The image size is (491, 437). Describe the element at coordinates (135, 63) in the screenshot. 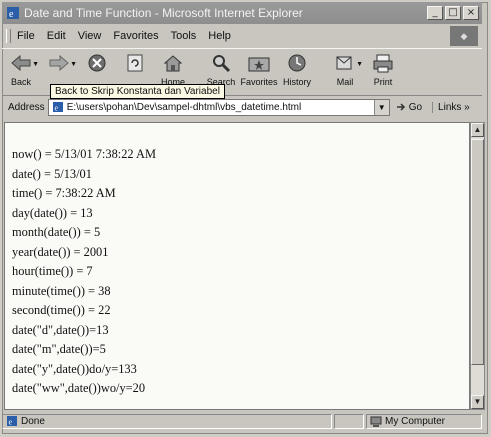

I see `refresh-icon` at that location.